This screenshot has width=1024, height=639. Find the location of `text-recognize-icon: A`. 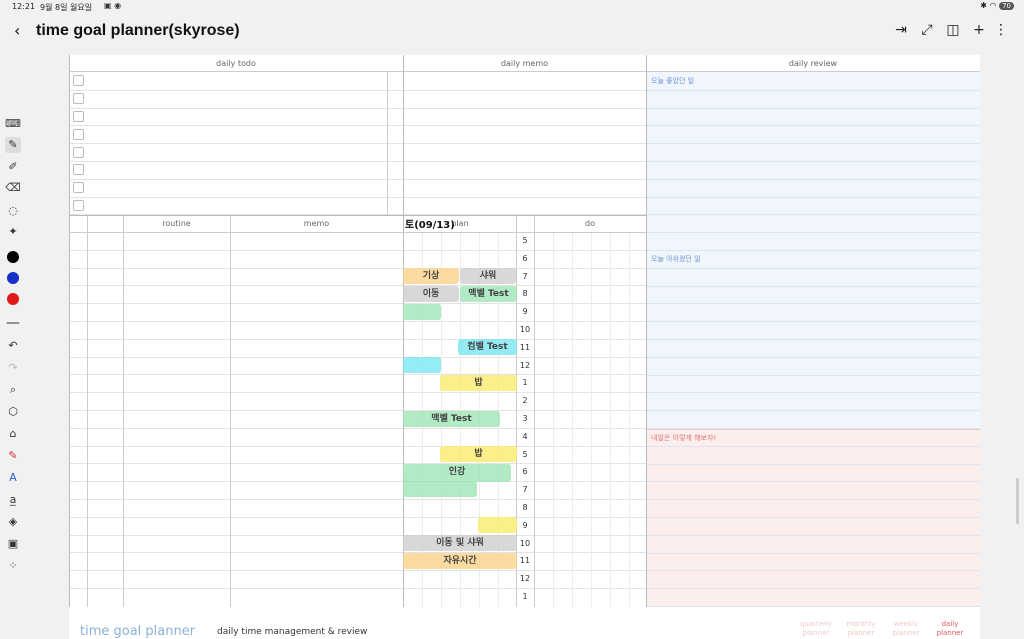

text-recognize-icon: A is located at coordinates (13, 478).